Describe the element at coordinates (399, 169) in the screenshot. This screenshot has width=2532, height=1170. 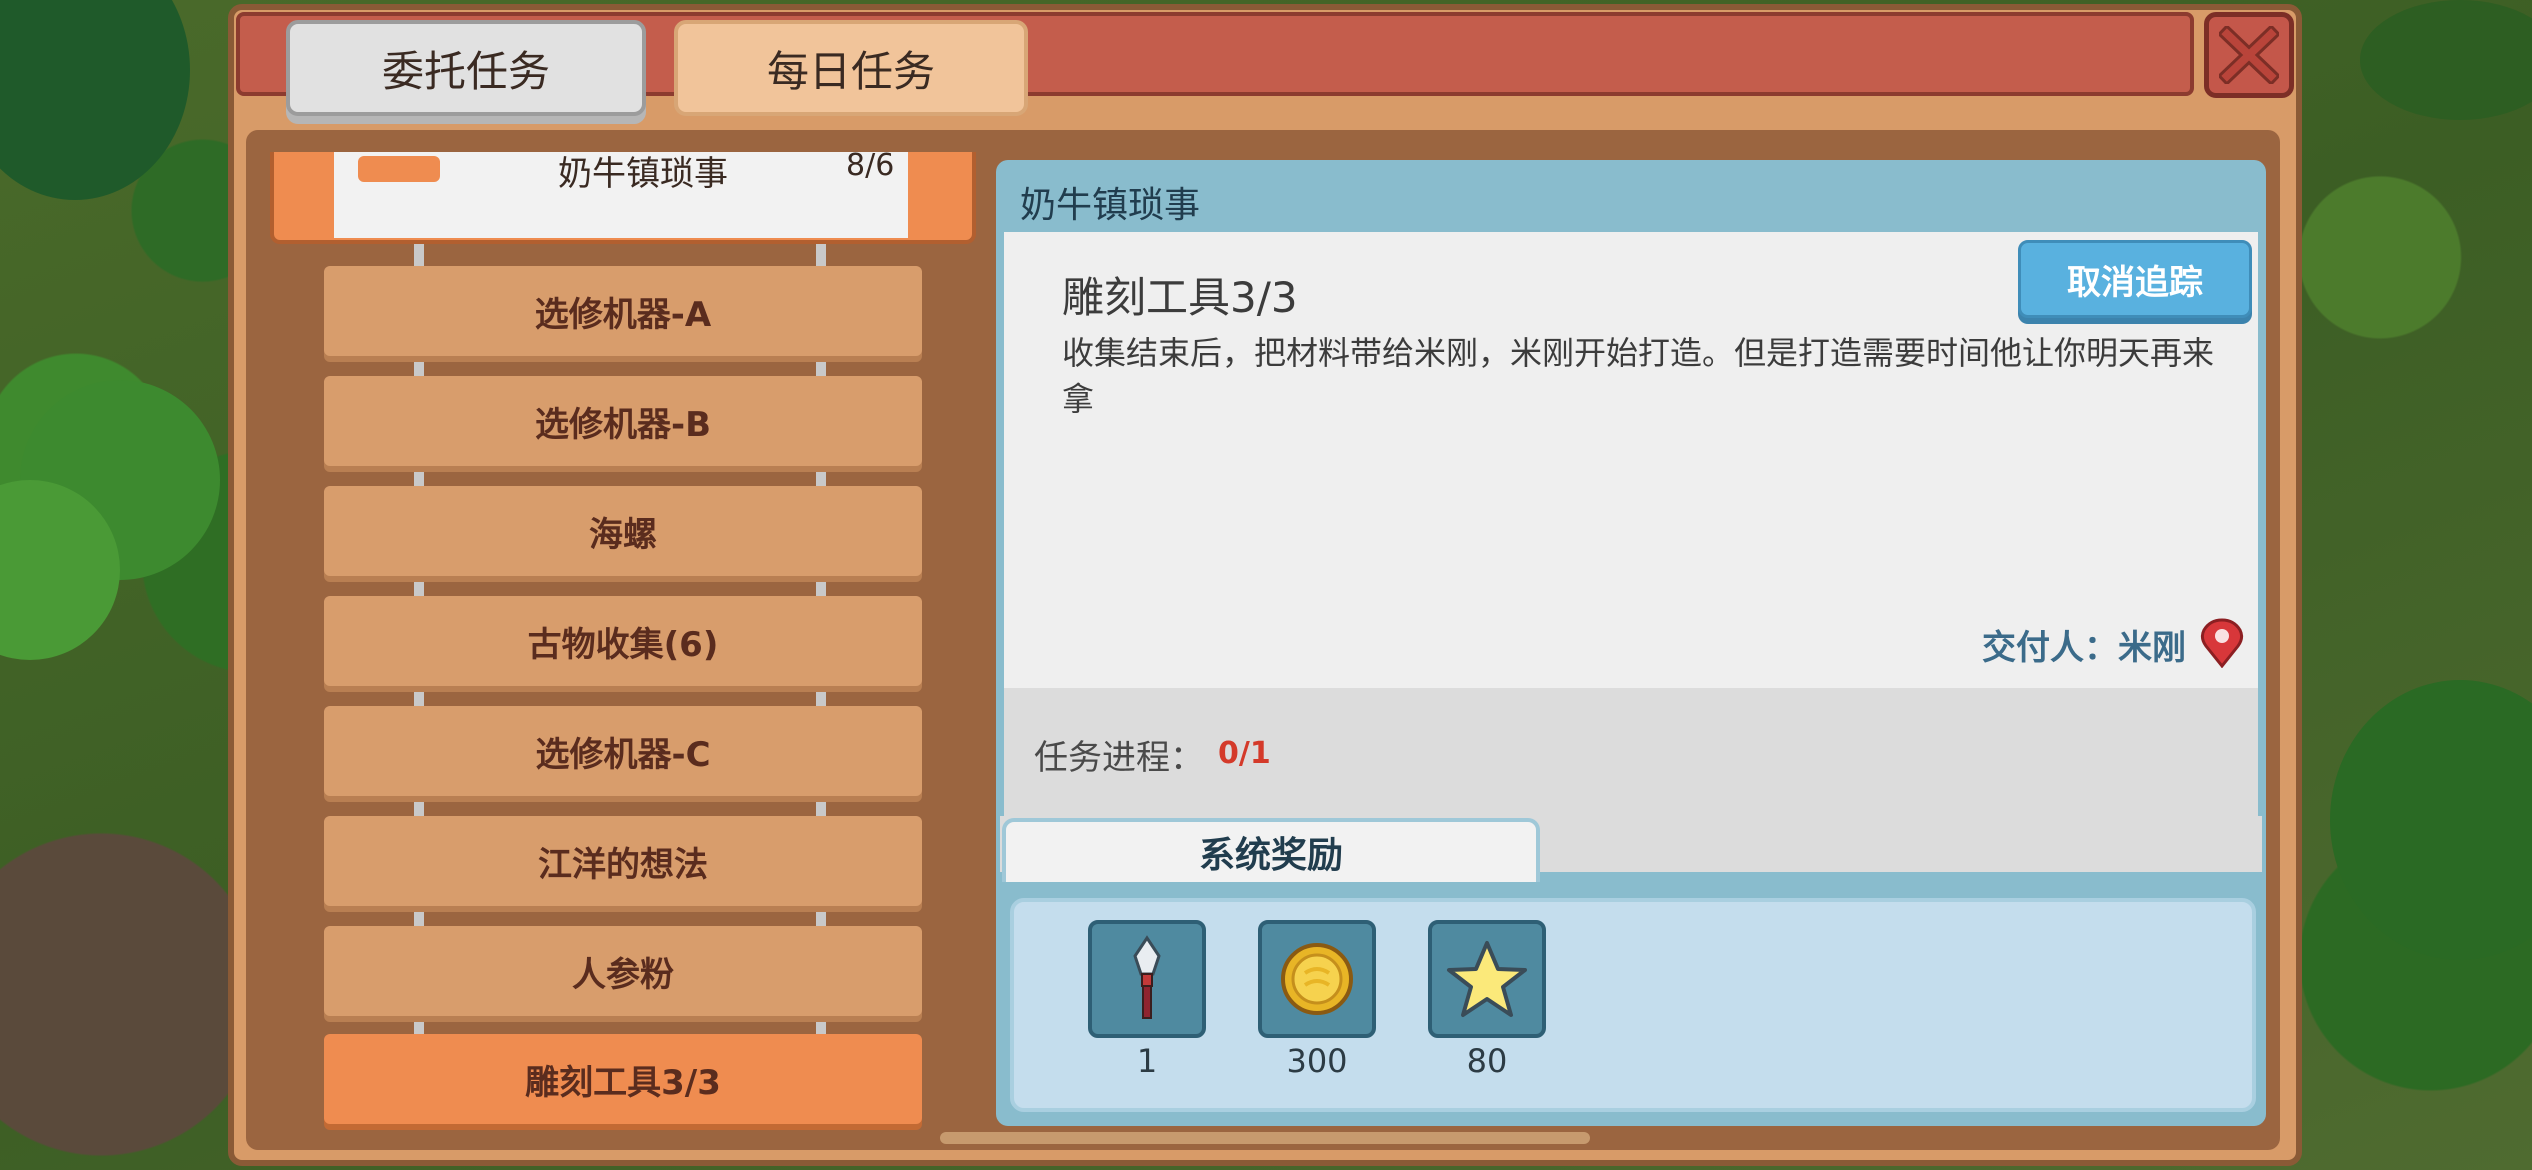
I see `group-marker` at that location.